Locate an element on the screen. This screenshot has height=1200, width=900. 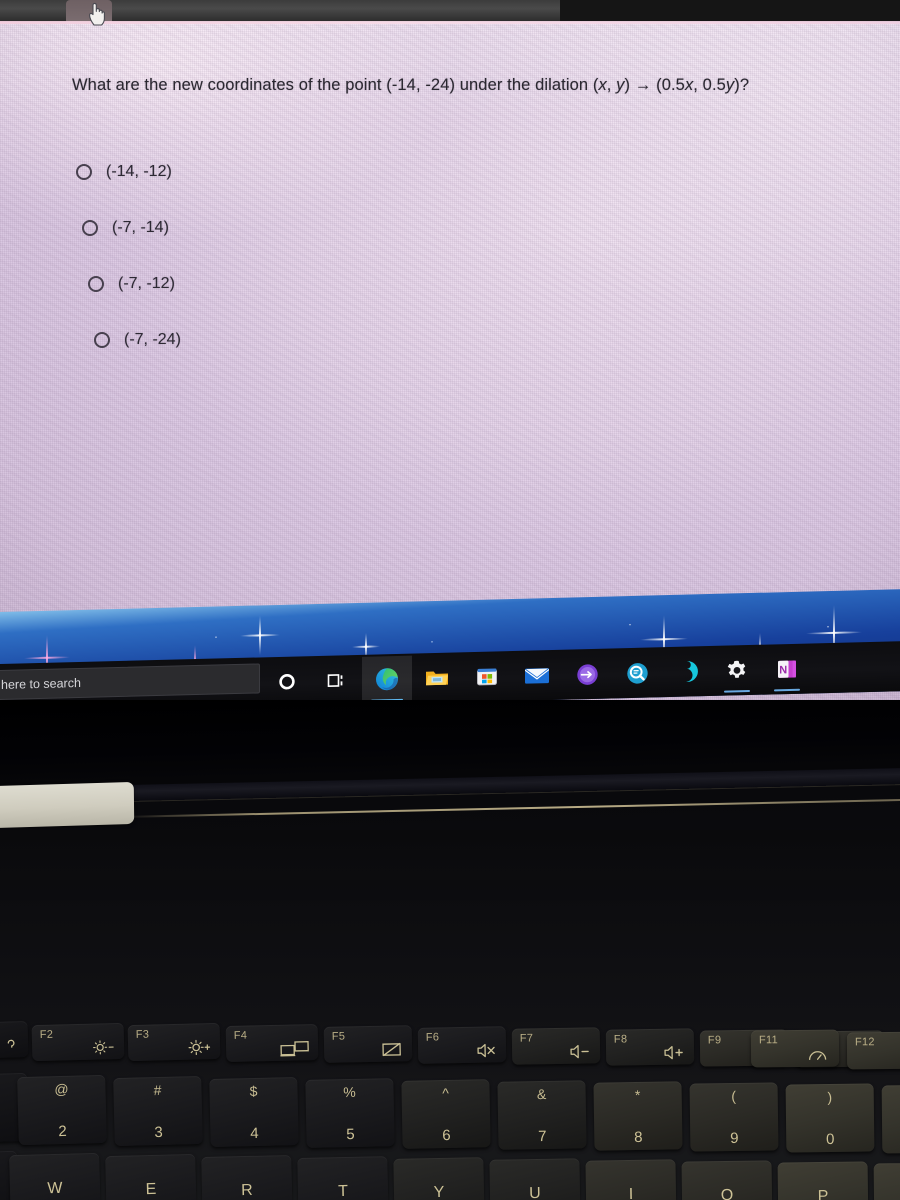
key-f8: F8 is located at coordinates (650, 1047).